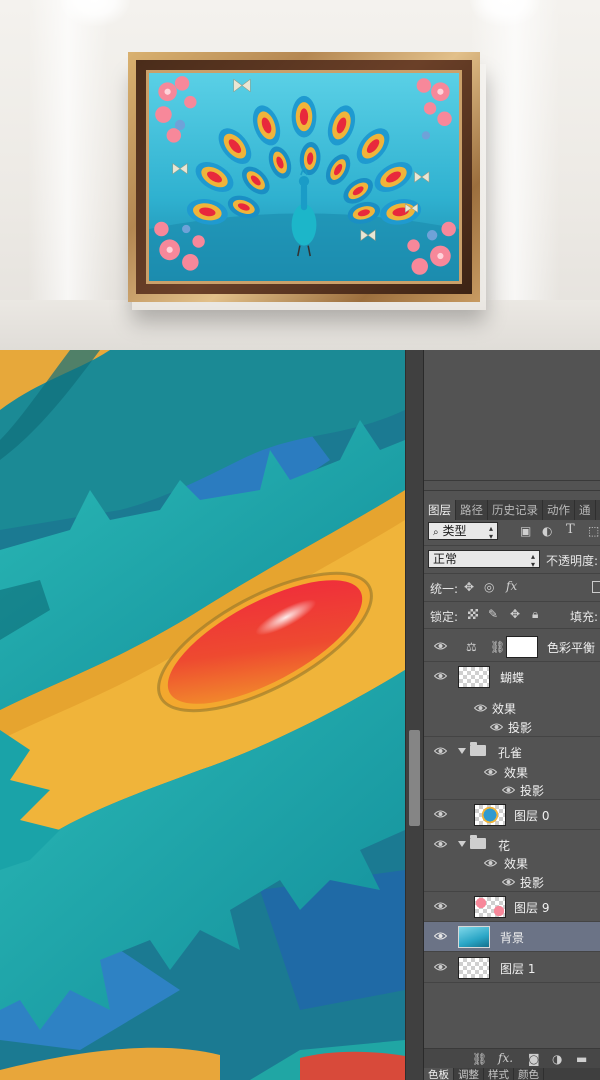 The height and width of the screenshot is (1080, 600). I want to click on fx-icon: fx., so click(505, 1058).